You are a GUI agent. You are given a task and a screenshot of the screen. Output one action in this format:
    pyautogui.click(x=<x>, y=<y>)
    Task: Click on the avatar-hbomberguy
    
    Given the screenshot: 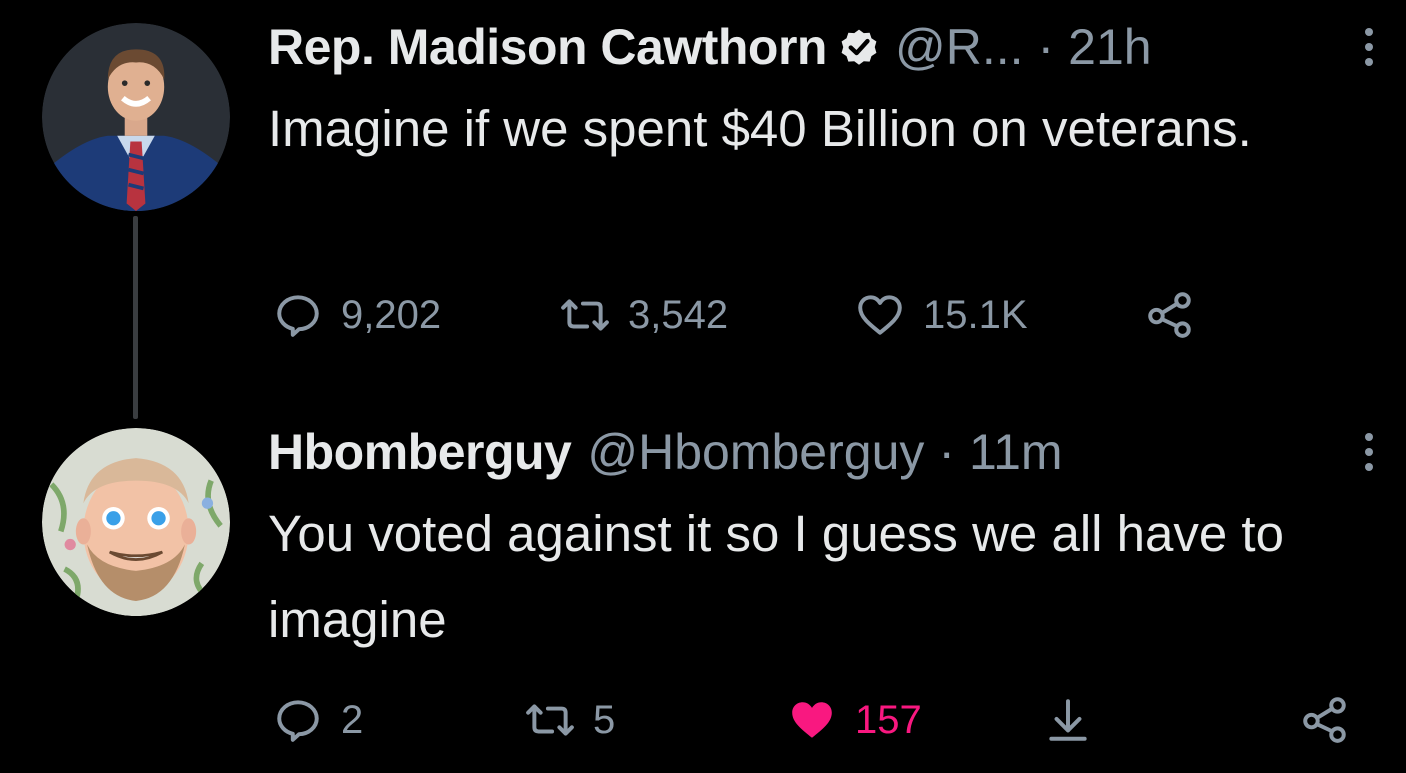 What is the action you would take?
    pyautogui.click(x=136, y=522)
    